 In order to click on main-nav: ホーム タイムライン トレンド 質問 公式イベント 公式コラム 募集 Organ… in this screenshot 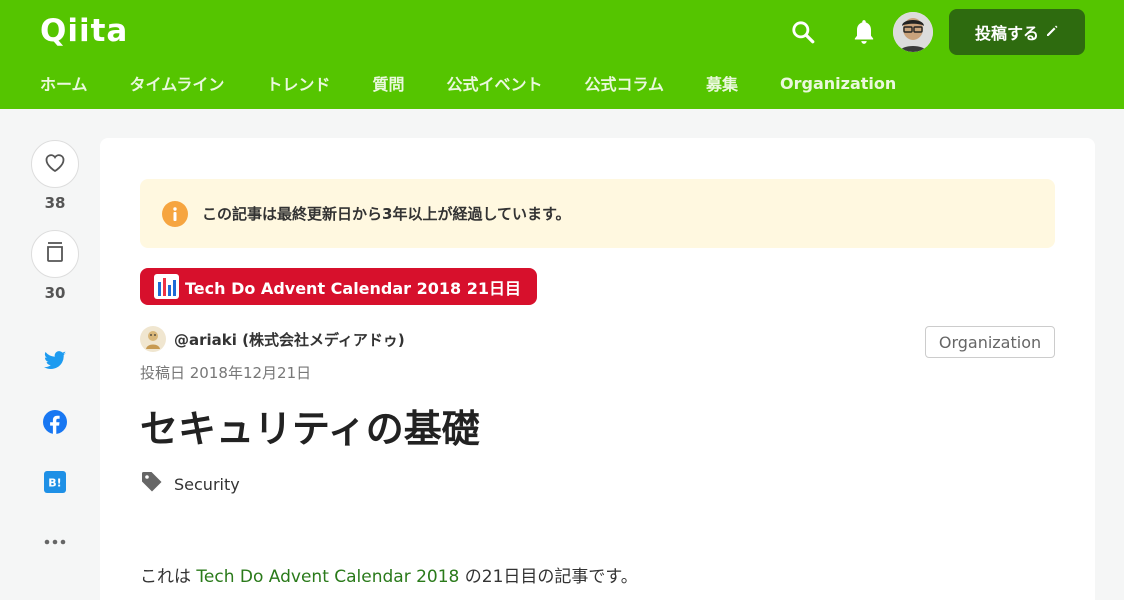, I will do `click(489, 83)`.